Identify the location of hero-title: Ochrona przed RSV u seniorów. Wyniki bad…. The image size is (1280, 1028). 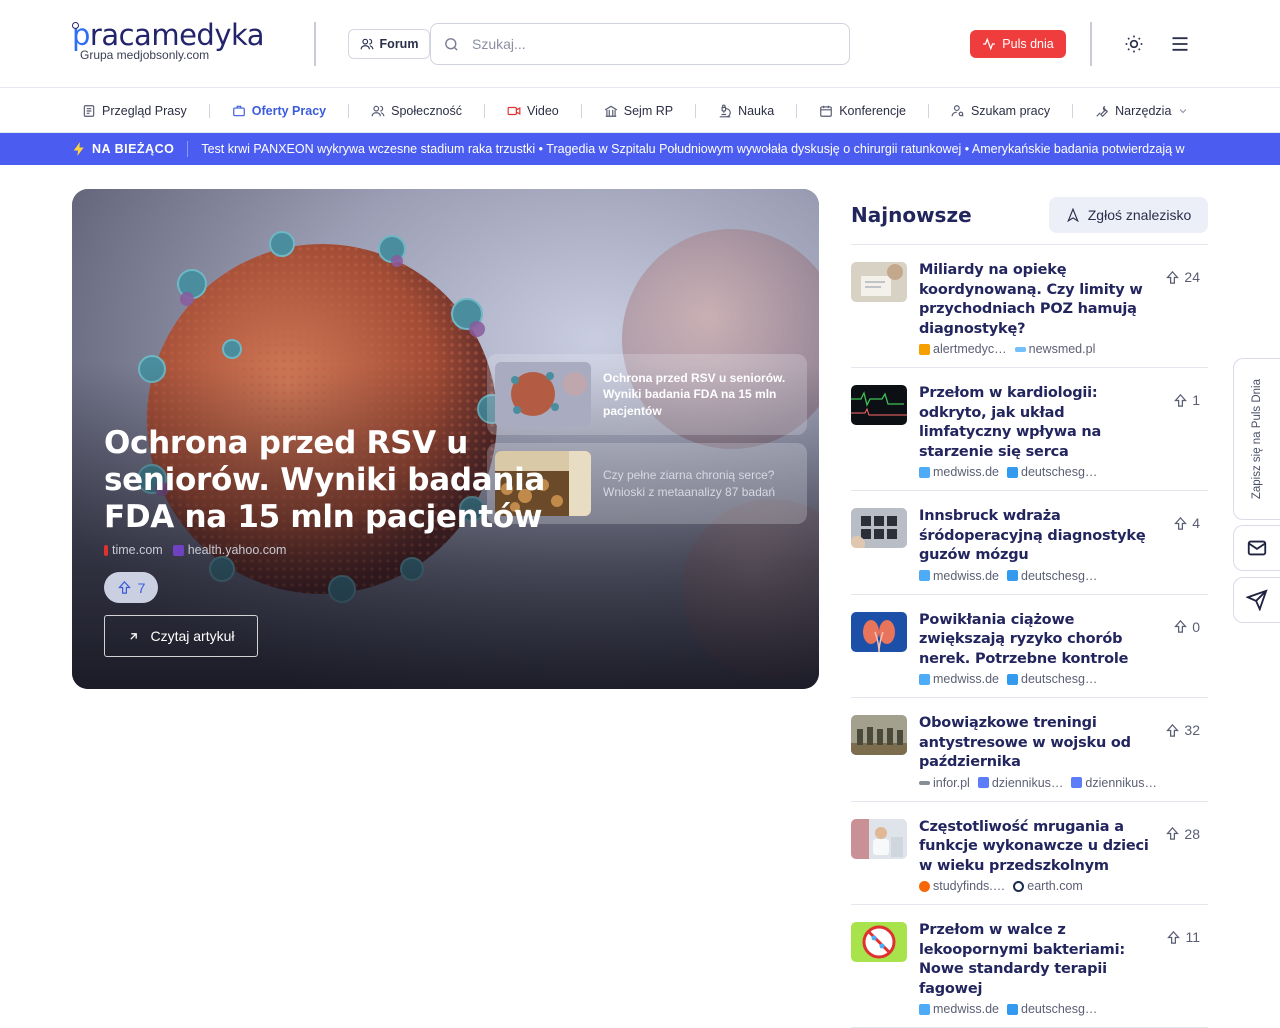
(339, 480).